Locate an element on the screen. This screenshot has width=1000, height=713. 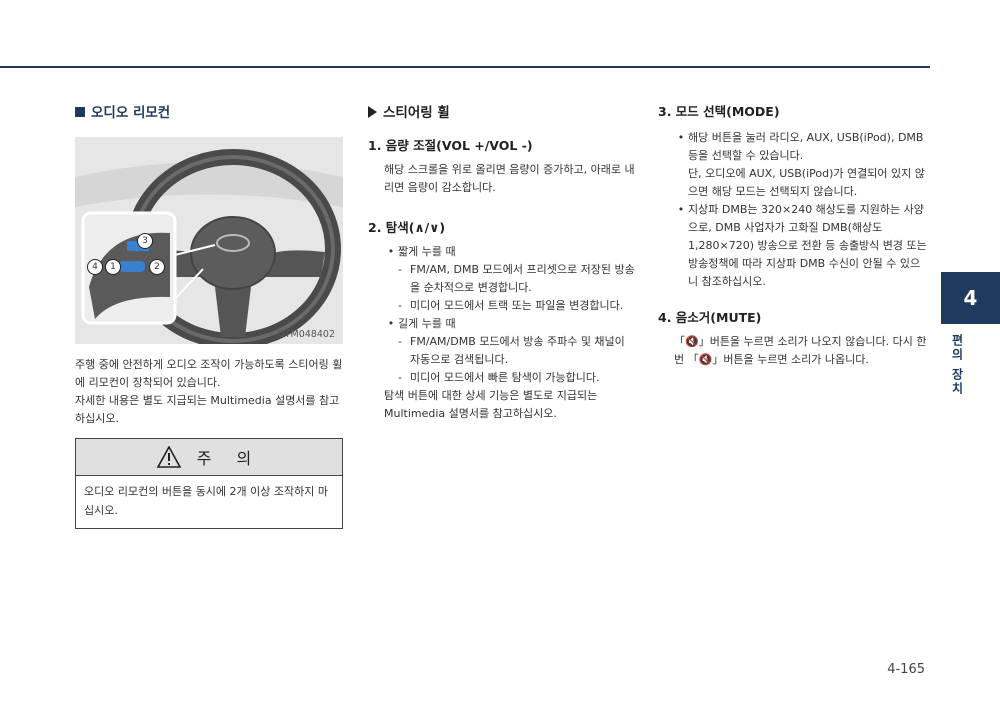
short-press-label: 짧게 누를 때 is located at coordinates (427, 251).